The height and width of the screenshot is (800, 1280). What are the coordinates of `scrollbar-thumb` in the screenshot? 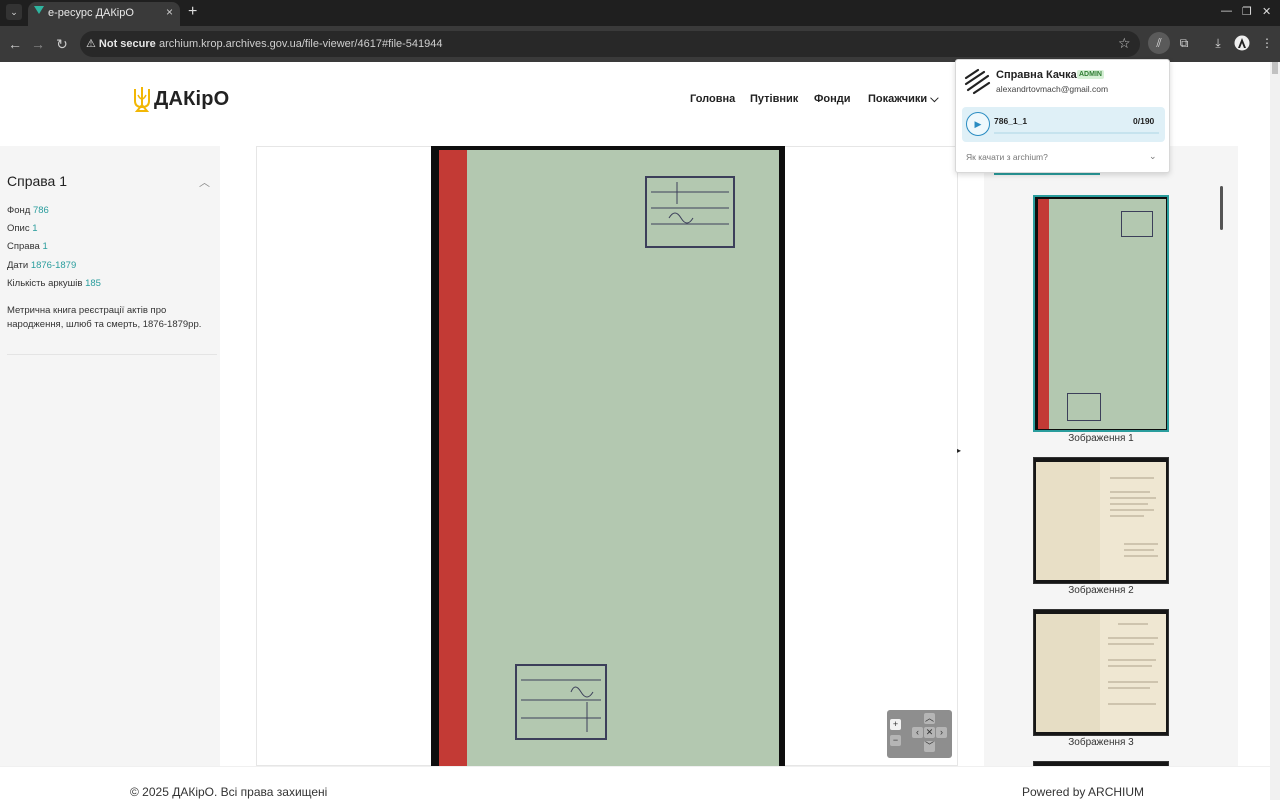 It's located at (1275, 68).